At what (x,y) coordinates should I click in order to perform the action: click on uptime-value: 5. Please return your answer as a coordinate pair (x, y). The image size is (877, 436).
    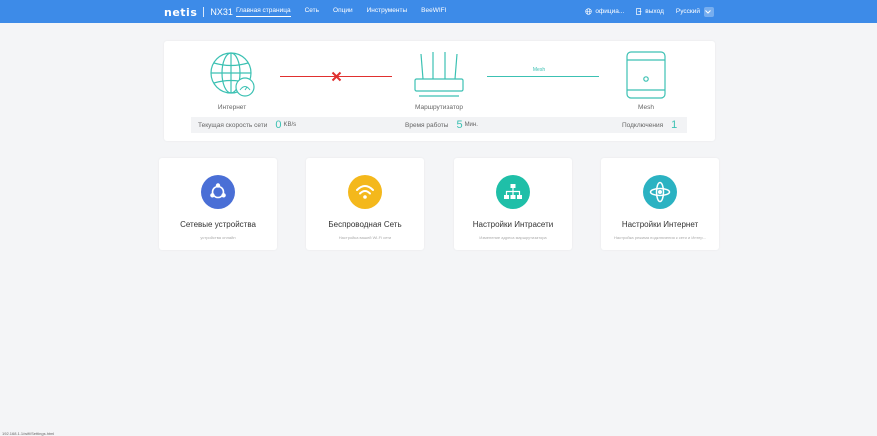
    Looking at the image, I should click on (459, 125).